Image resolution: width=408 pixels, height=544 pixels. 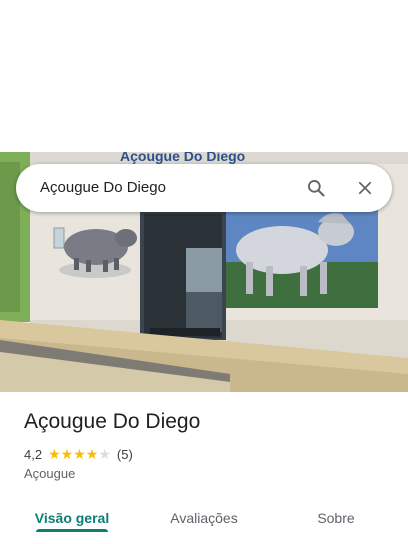 I want to click on ox-mural, so click(x=302, y=257).